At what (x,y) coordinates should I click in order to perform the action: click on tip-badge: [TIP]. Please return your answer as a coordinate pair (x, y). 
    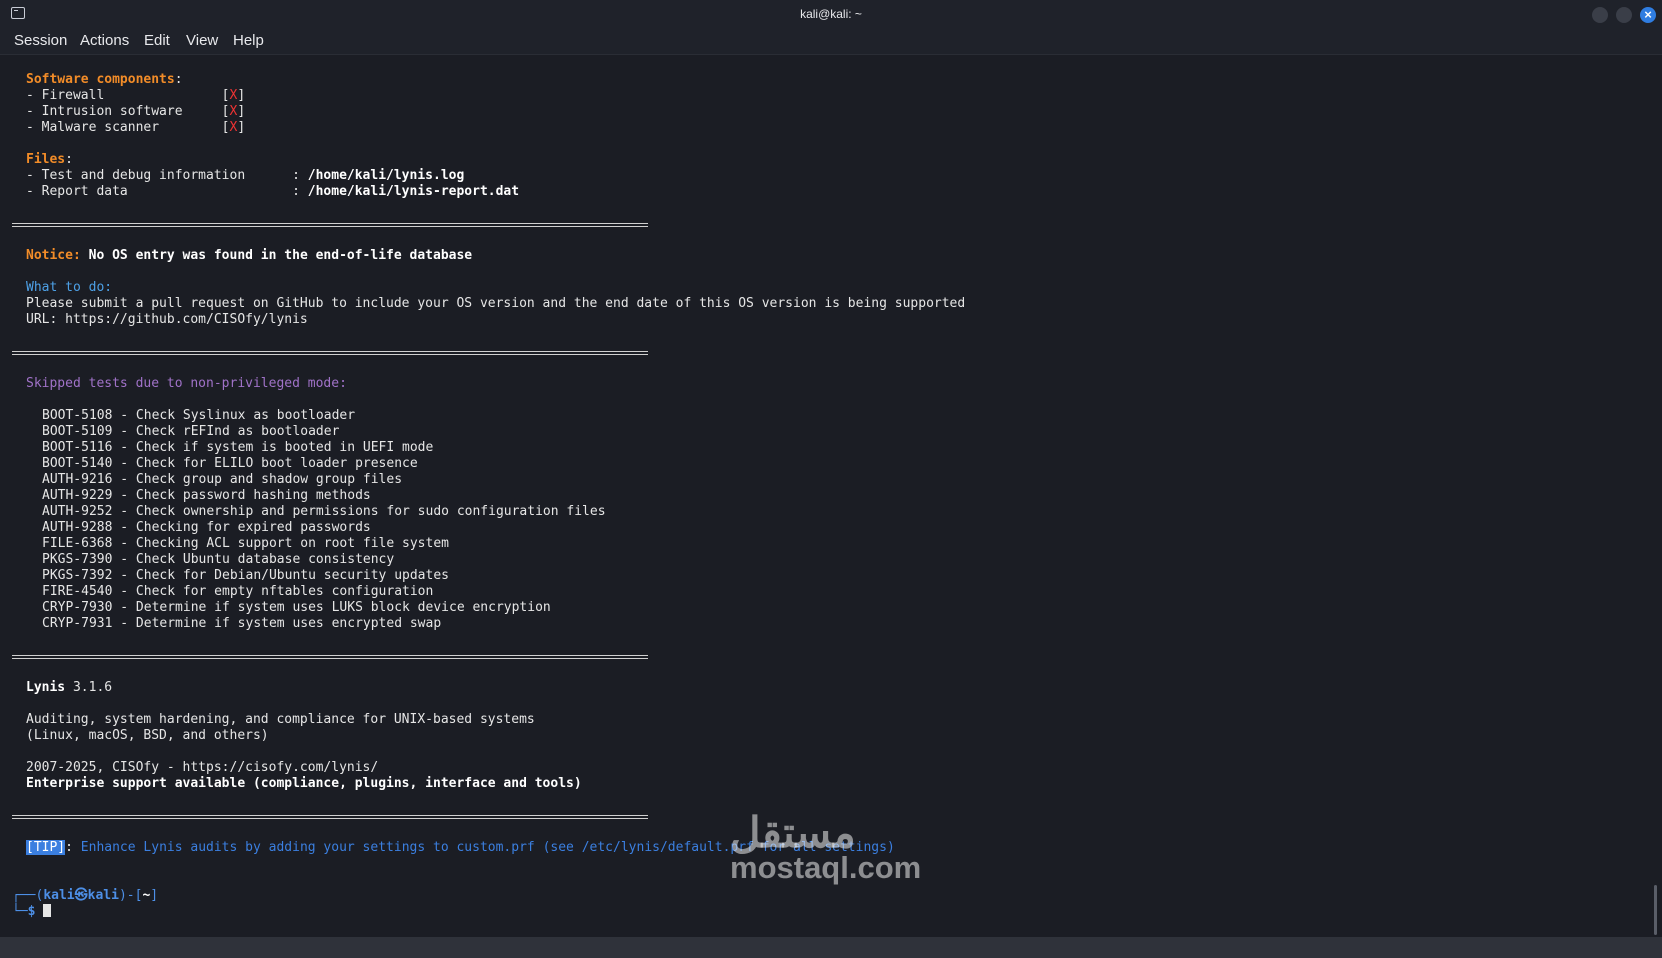
    Looking at the image, I should click on (46, 847).